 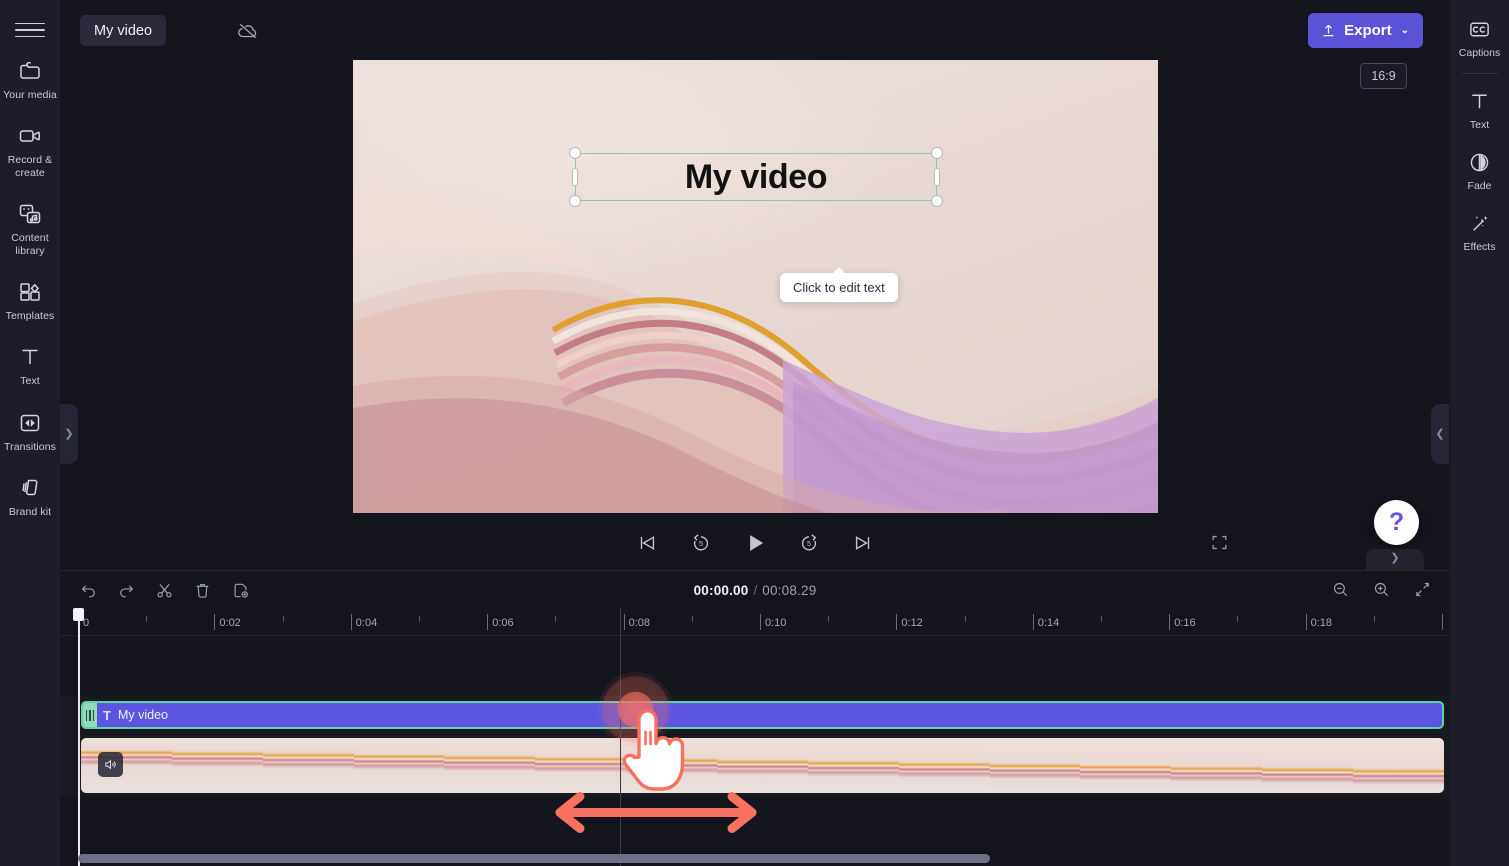 What do you see at coordinates (30, 228) in the screenshot?
I see `sidebar-item-content-library: Content library` at bounding box center [30, 228].